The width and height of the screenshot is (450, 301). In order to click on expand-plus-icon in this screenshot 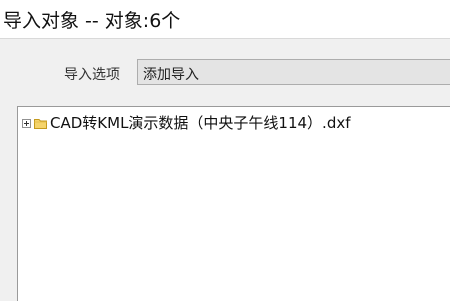, I will do `click(26, 123)`.